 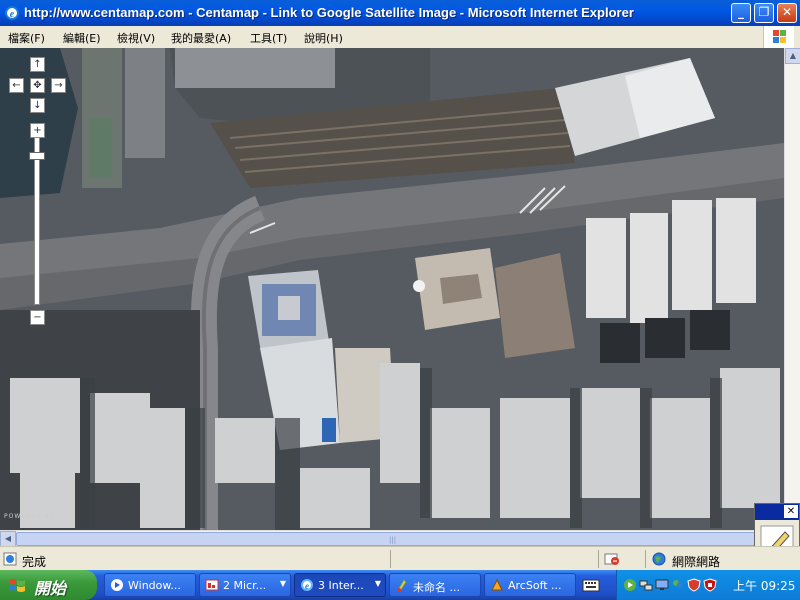 I want to click on start-button: 開始, so click(x=48, y=585).